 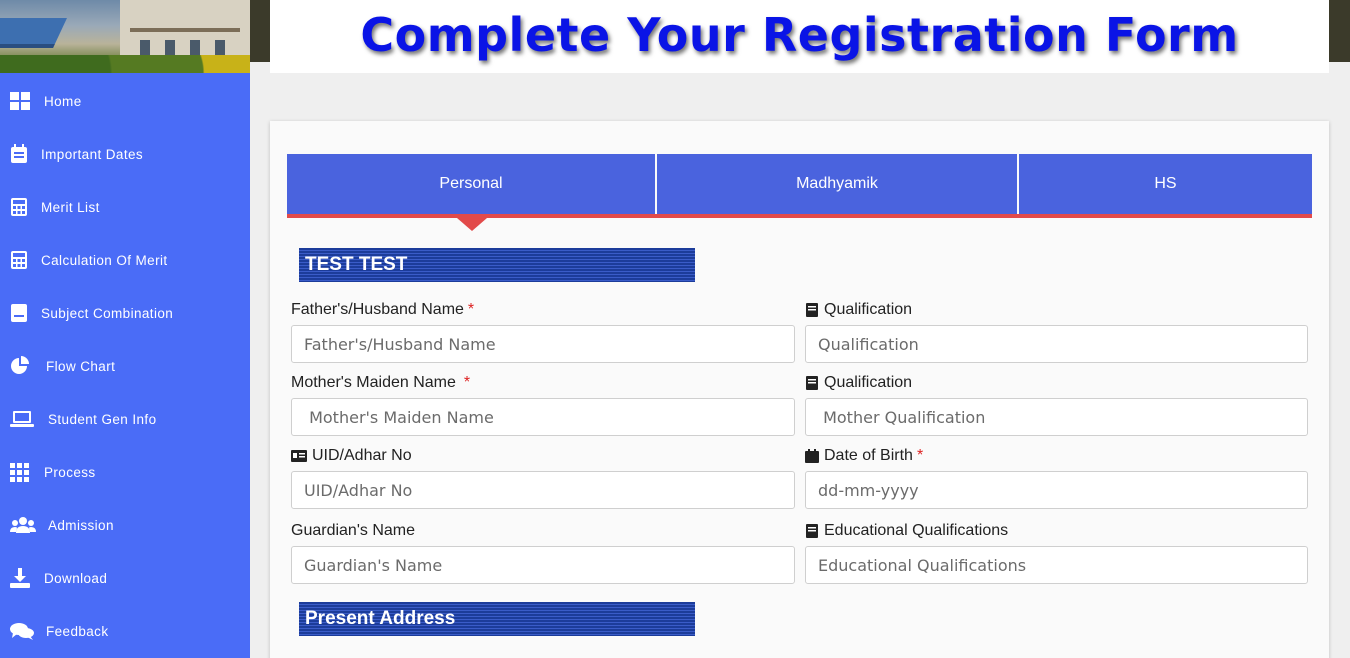 What do you see at coordinates (543, 417) in the screenshot?
I see `mother-name-input` at bounding box center [543, 417].